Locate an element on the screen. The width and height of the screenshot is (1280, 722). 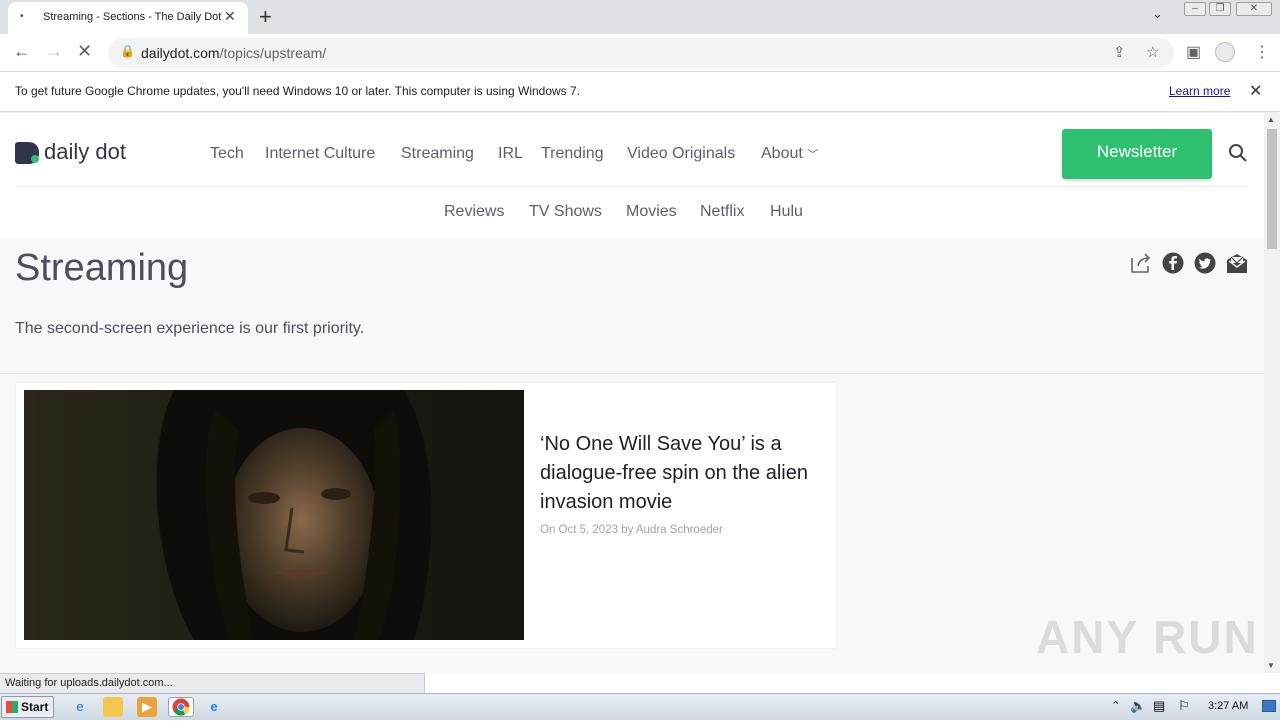
watermark: ANY RUN is located at coordinates (1147, 637).